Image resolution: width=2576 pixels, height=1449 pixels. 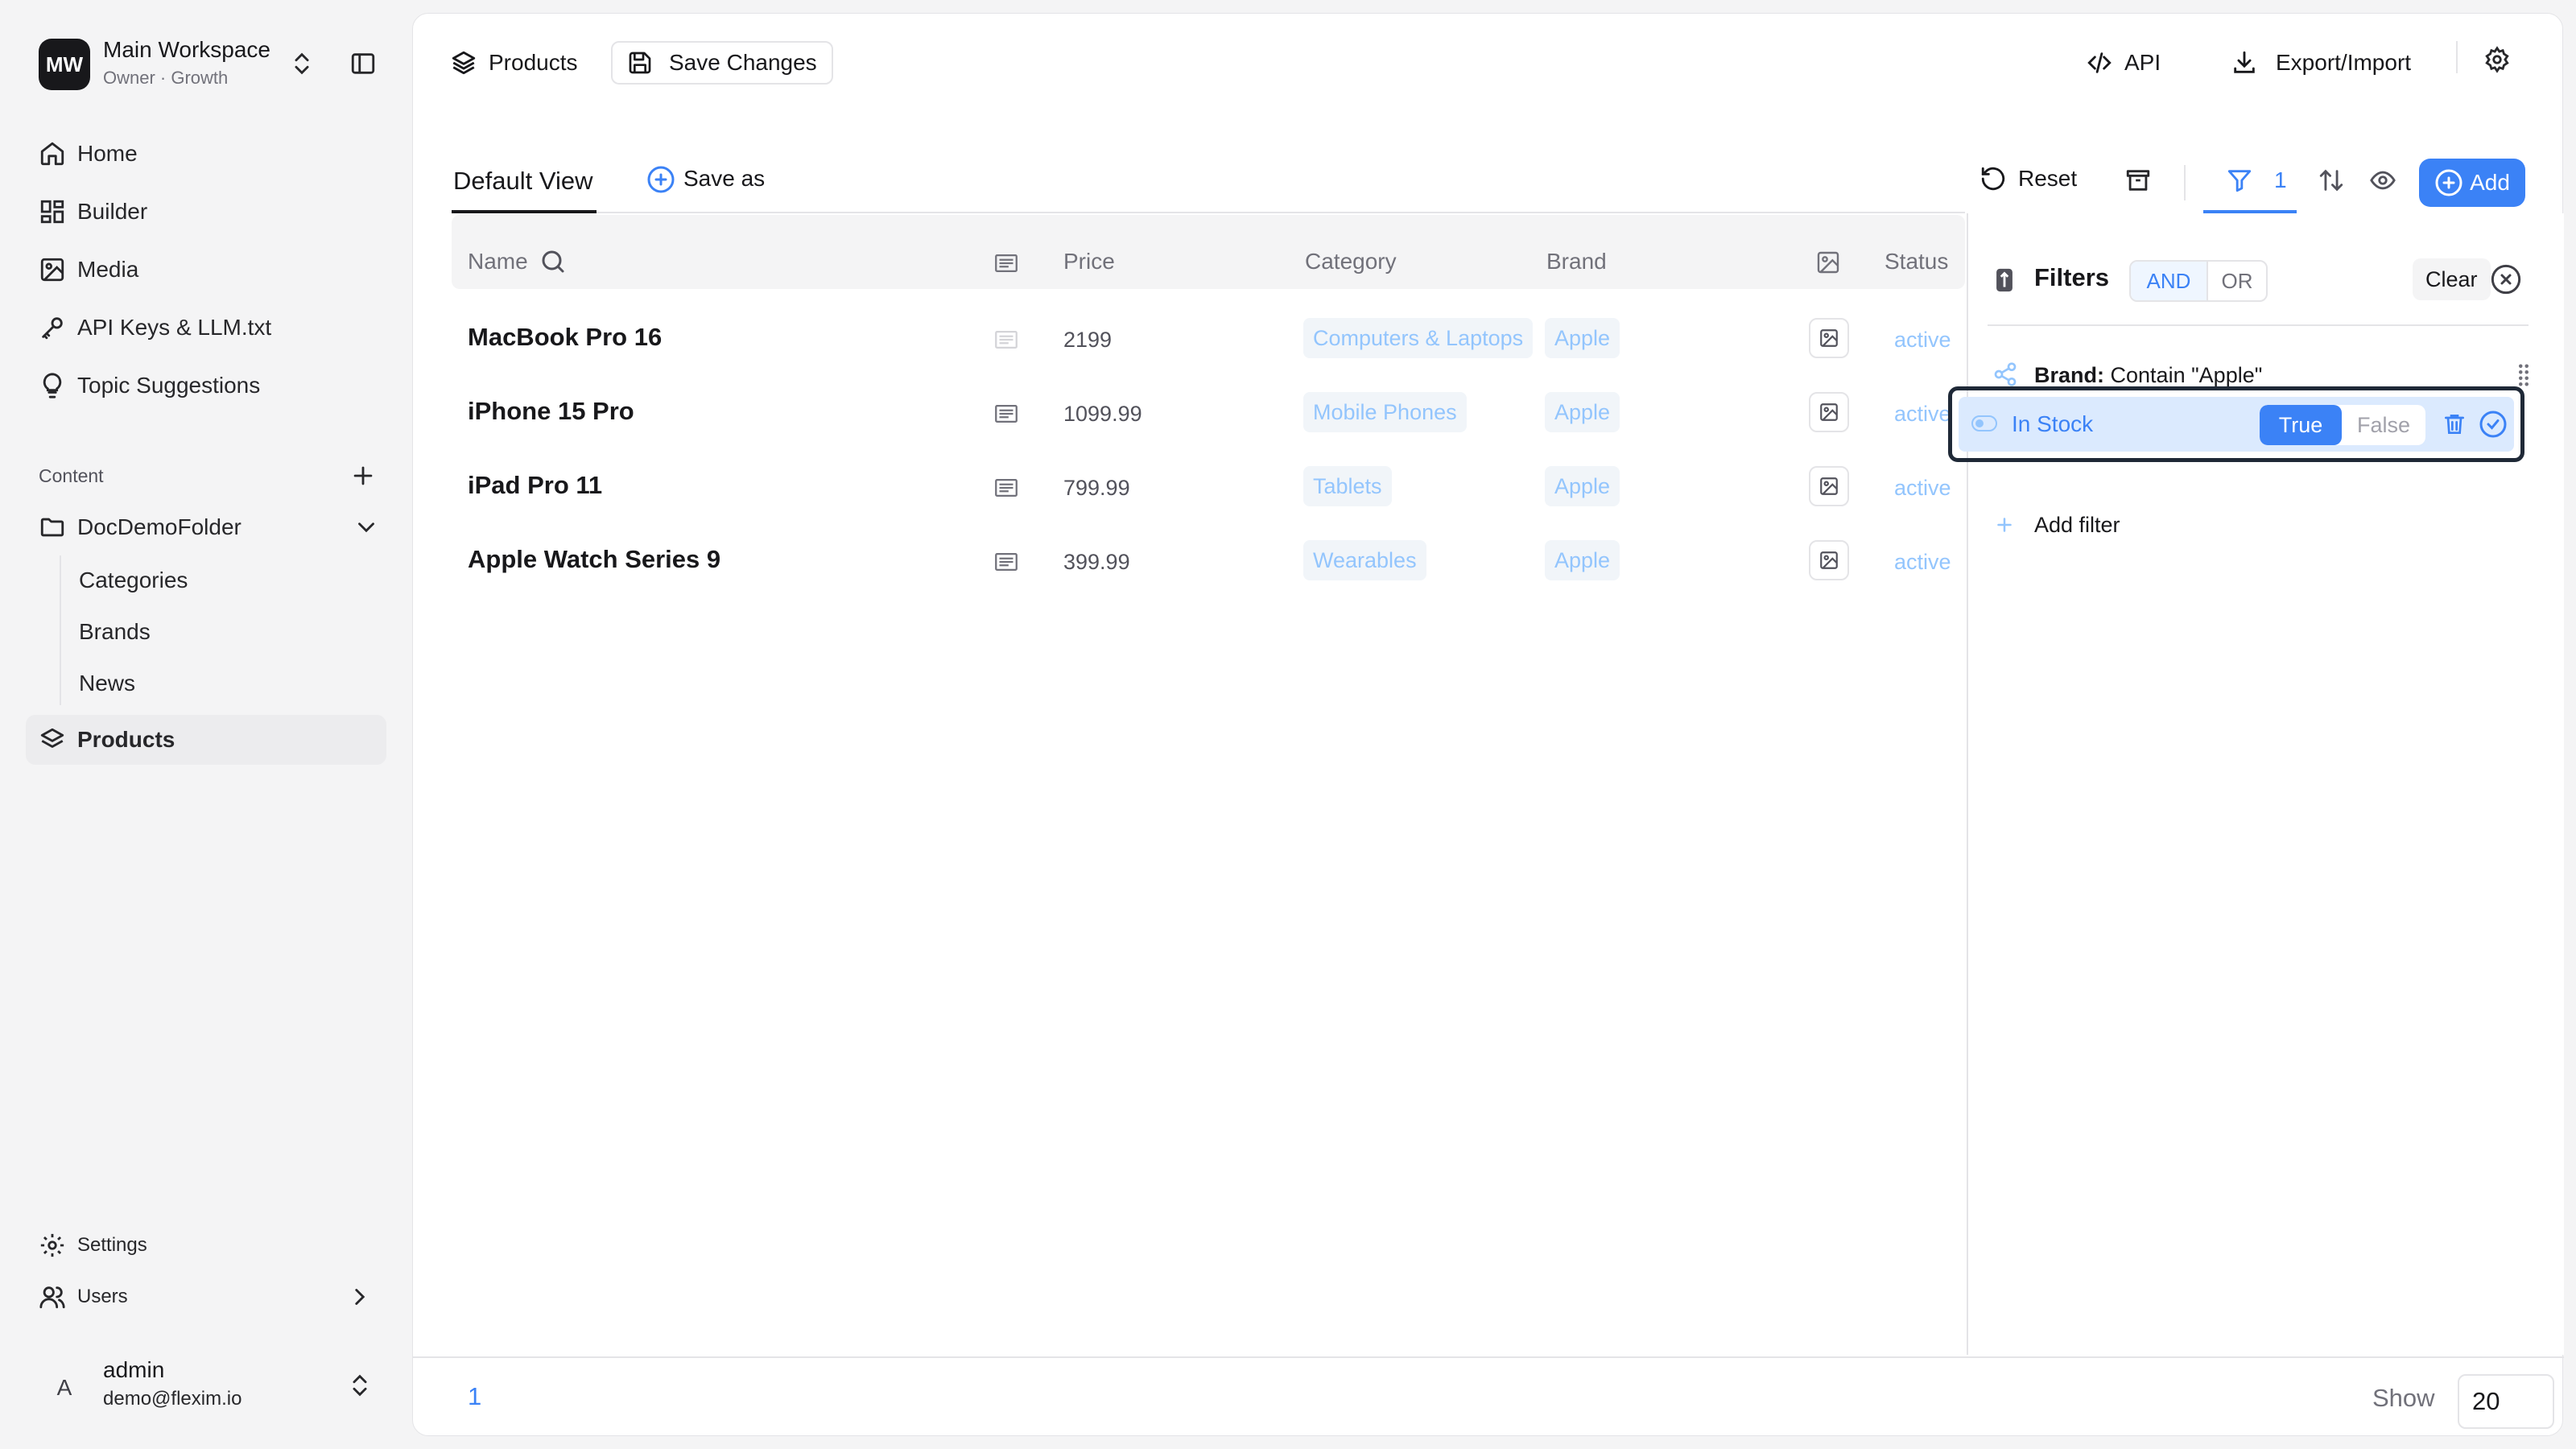 What do you see at coordinates (474, 1396) in the screenshot?
I see `page-number: 1` at bounding box center [474, 1396].